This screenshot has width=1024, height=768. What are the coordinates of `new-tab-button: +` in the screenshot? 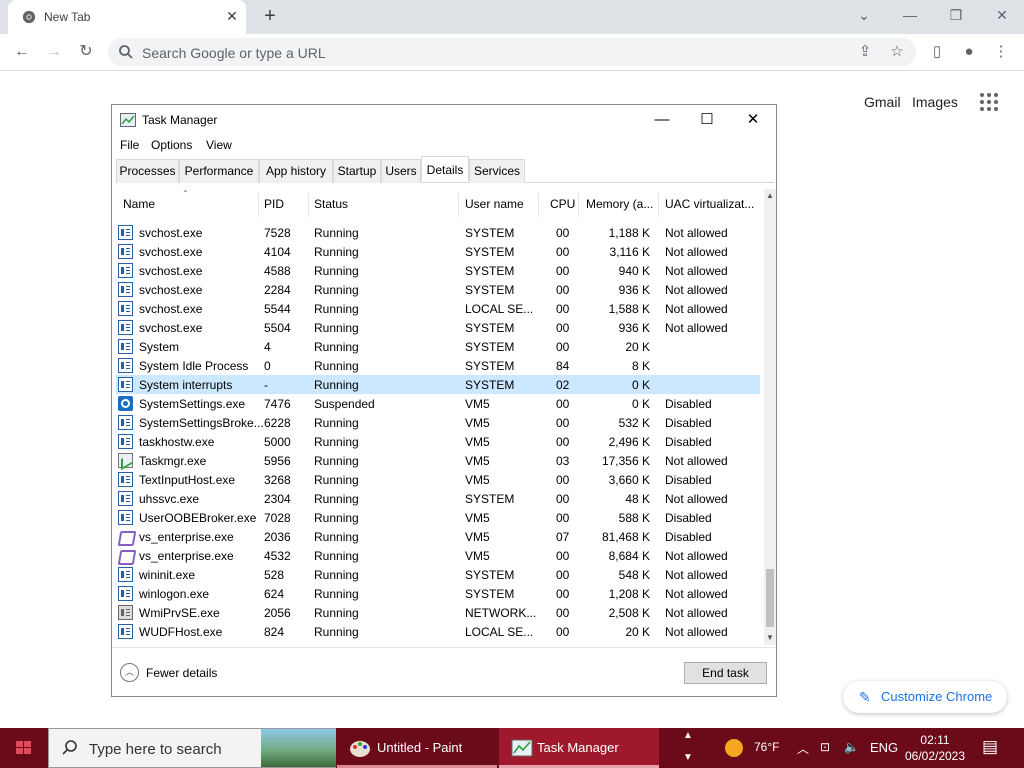 It's located at (270, 17).